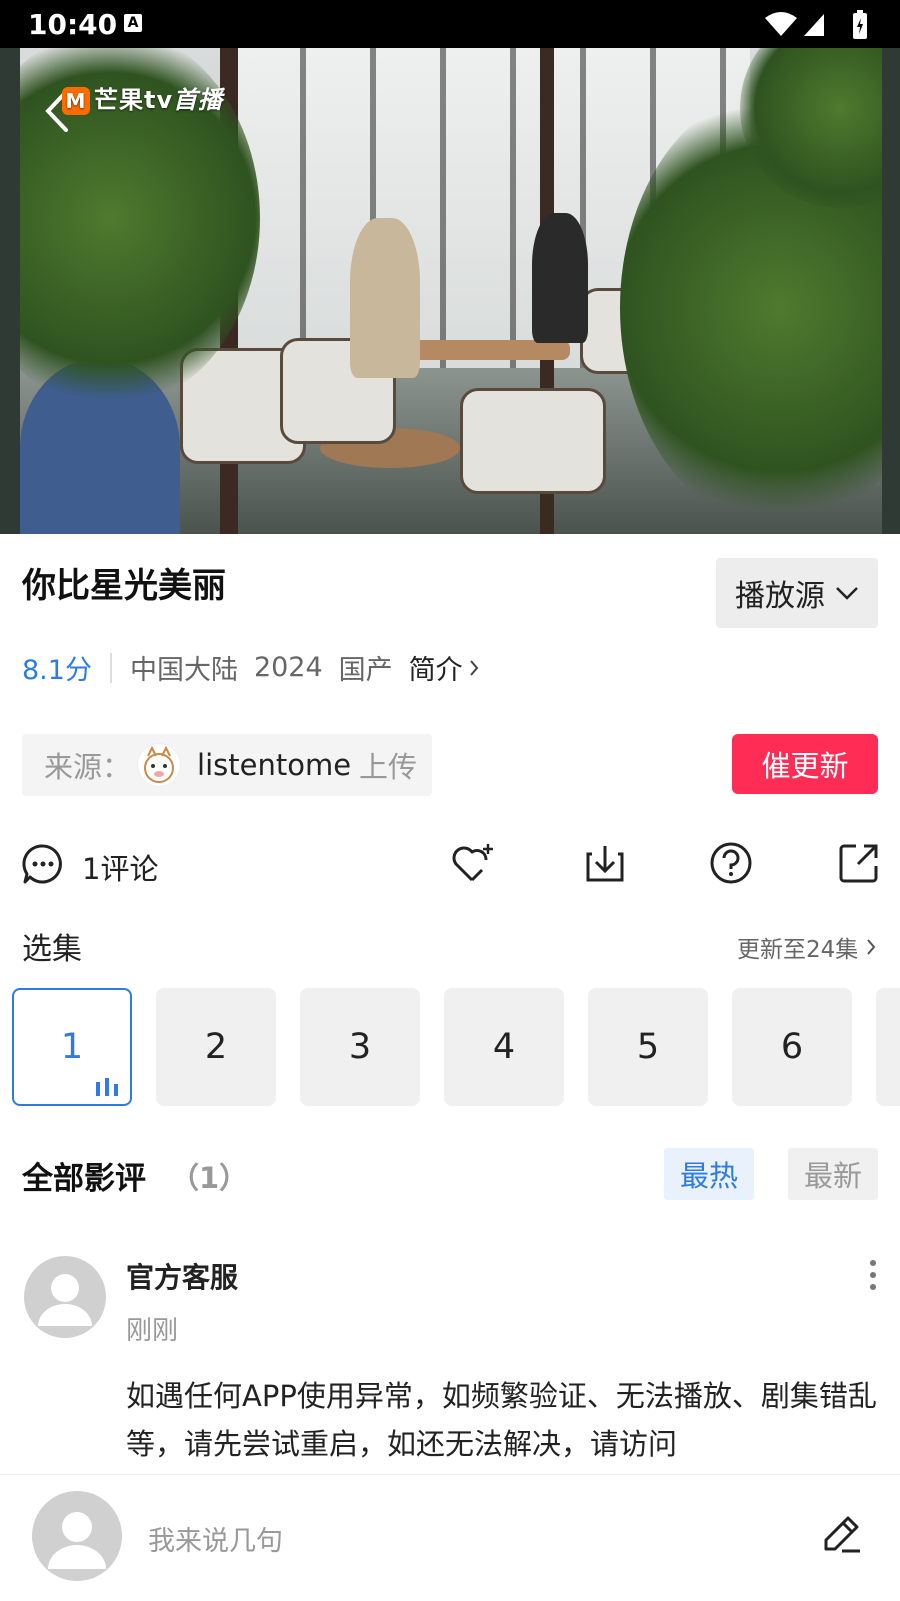  Describe the element at coordinates (888, 1047) in the screenshot. I see `episode-item-partial` at that location.